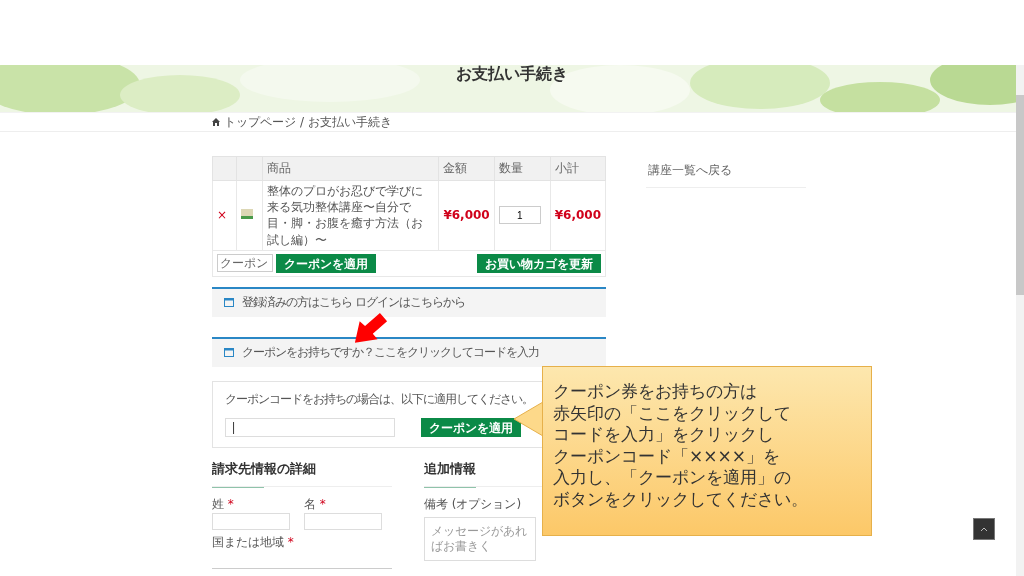  I want to click on product-name: 整体のプロがお忍びで学びに来る気功整体講座〜自分で目・脚・お腹を癒す方法（お試し編）〜, so click(350, 215).